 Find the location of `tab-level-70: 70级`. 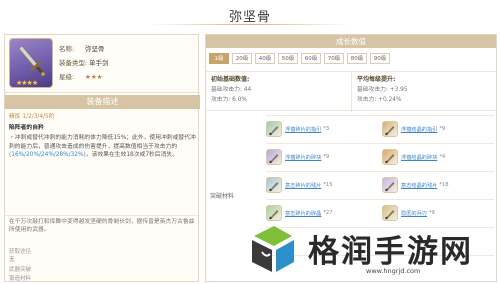

tab-level-70: 70级 is located at coordinates (334, 58).